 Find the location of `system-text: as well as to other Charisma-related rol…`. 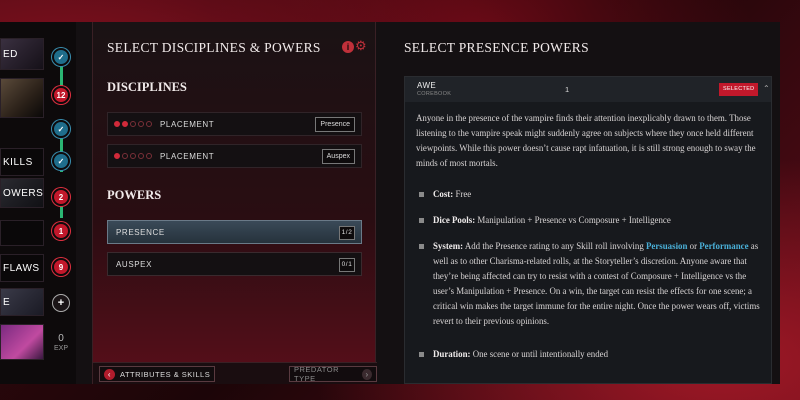

system-text: as well as to other Charisma-related rol… is located at coordinates (596, 283).